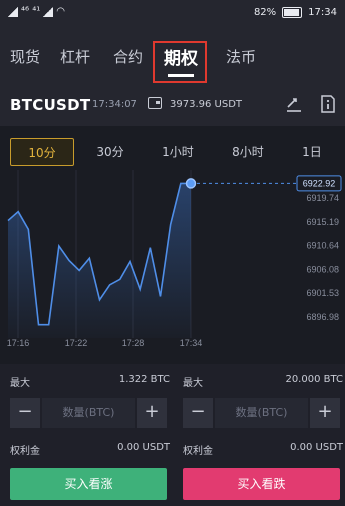 The height and width of the screenshot is (506, 345). Describe the element at coordinates (75, 56) in the screenshot. I see `tab-margin: 杠杆` at that location.